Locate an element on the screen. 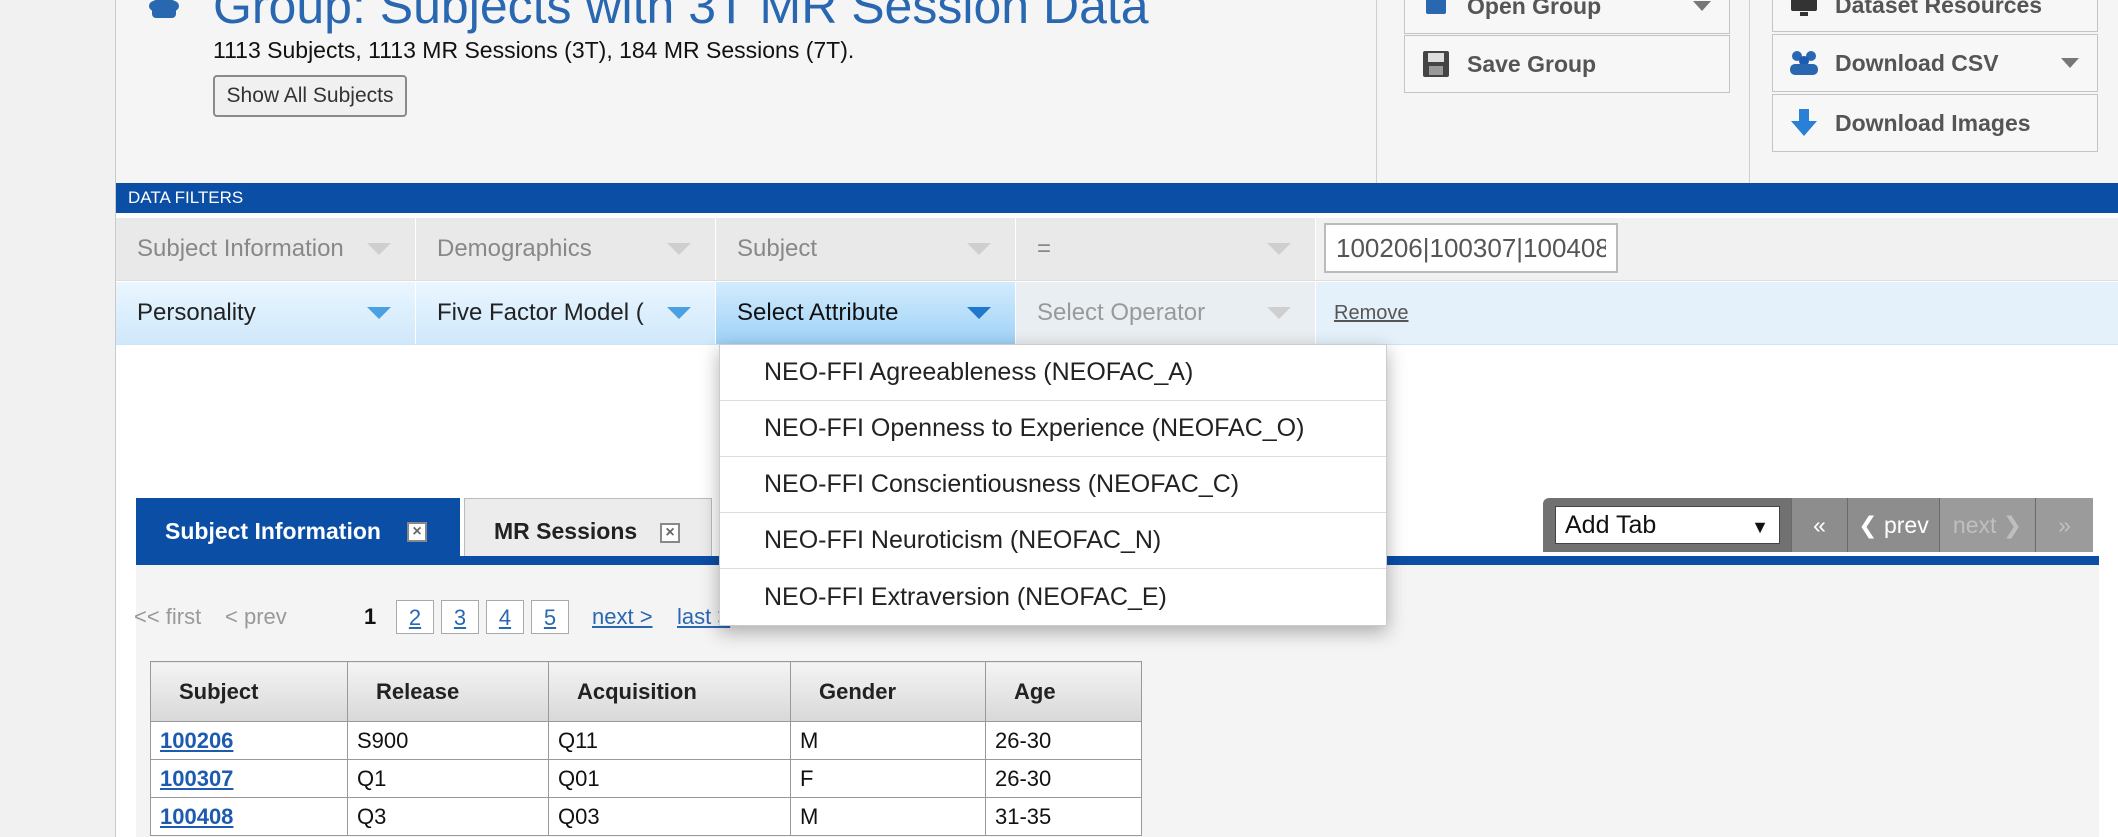  age-cell: 31-35 is located at coordinates (1063, 816).